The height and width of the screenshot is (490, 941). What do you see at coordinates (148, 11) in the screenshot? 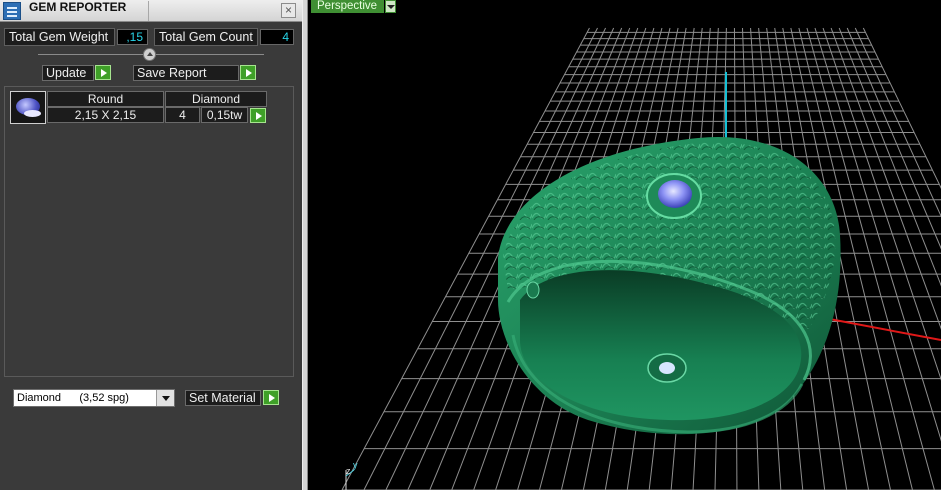
I see `titlebar-divider` at bounding box center [148, 11].